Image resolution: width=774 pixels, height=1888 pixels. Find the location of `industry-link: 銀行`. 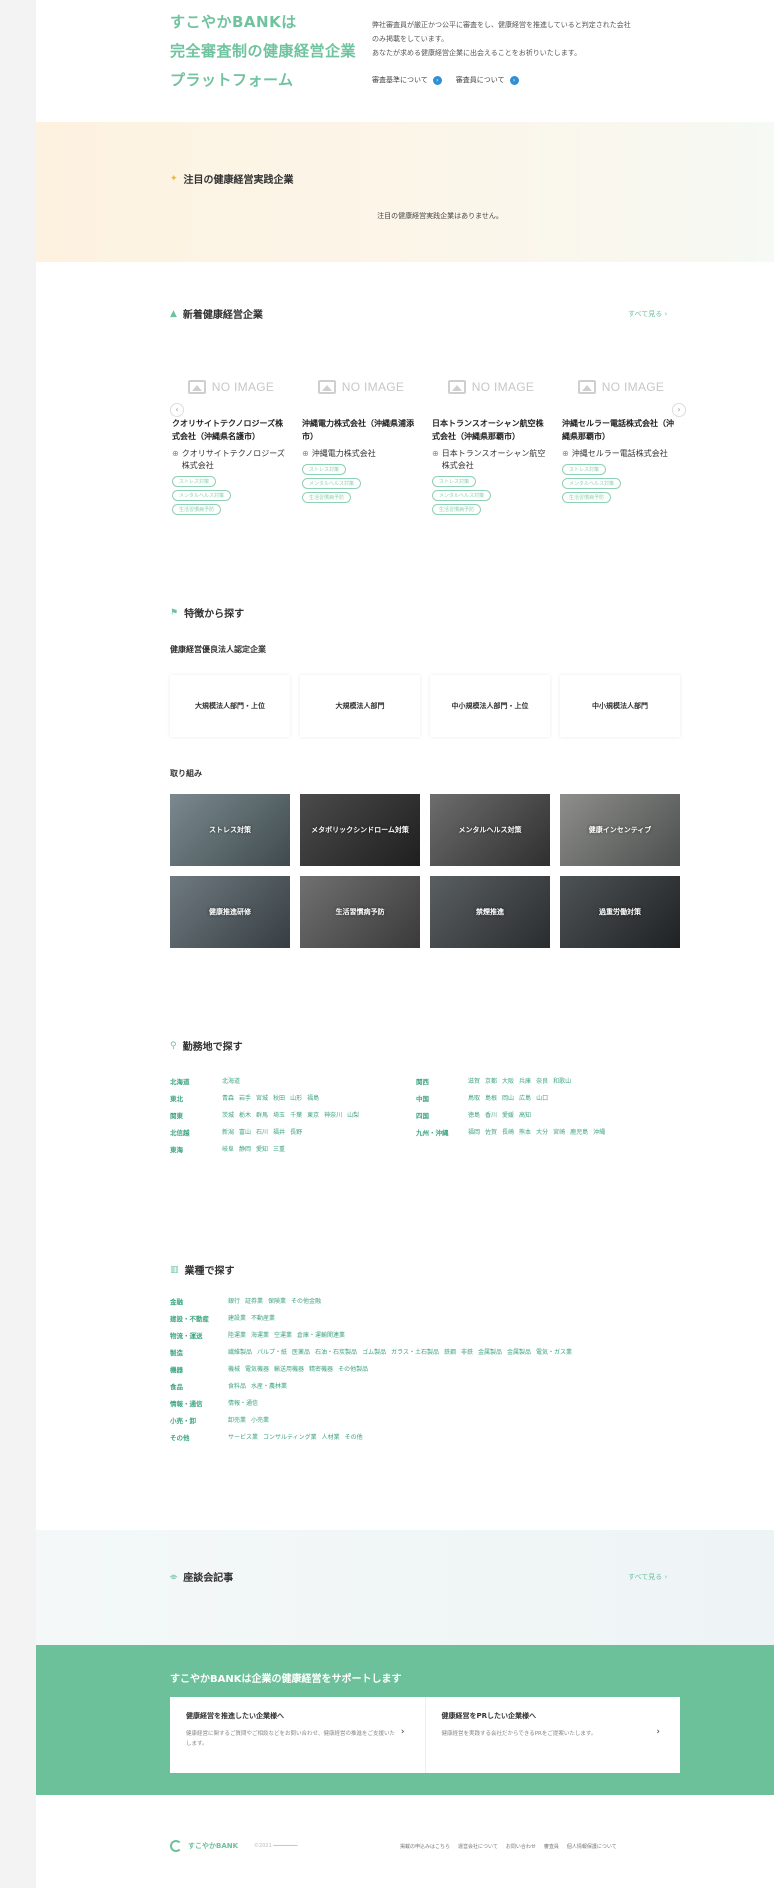

industry-link: 銀行 is located at coordinates (234, 1300).